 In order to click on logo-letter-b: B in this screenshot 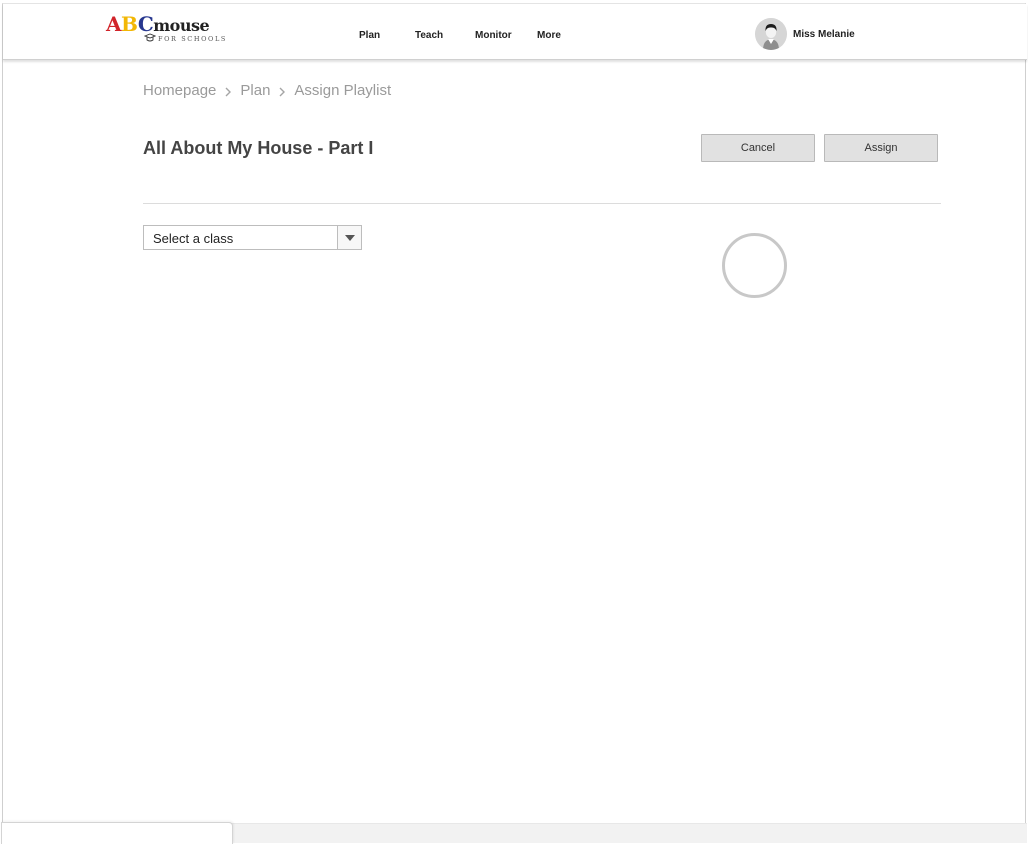, I will do `click(129, 24)`.